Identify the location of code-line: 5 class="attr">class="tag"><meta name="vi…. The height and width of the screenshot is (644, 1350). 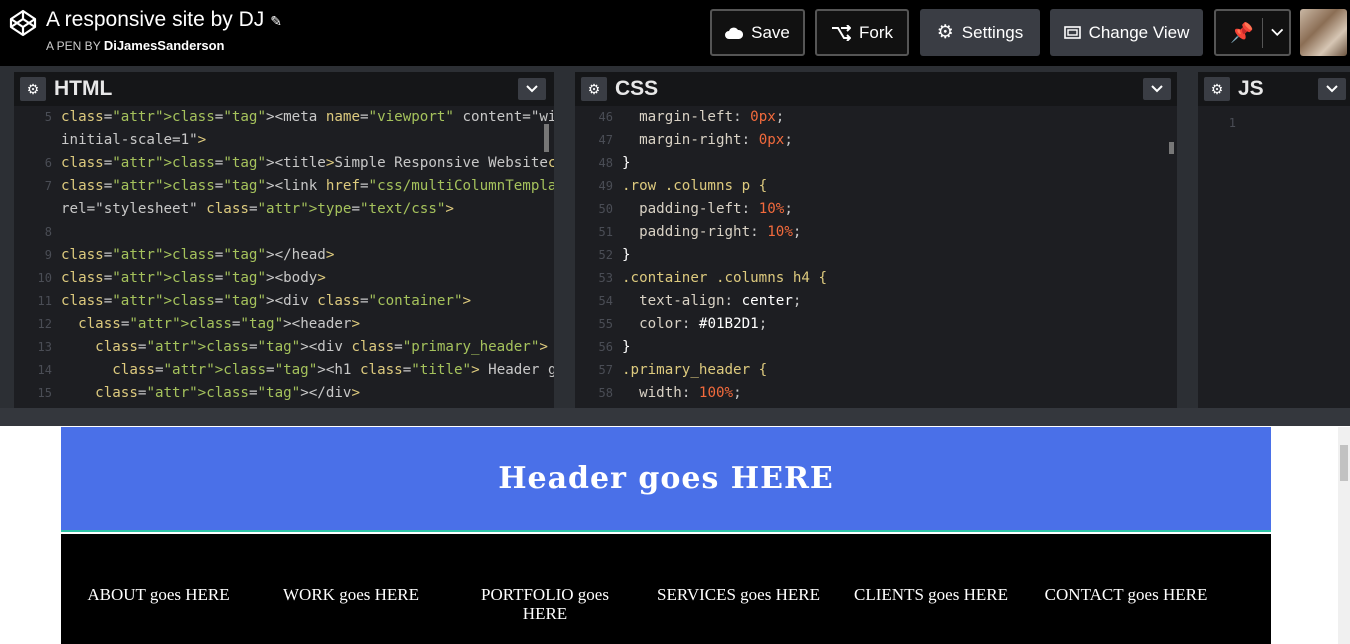
(284, 117).